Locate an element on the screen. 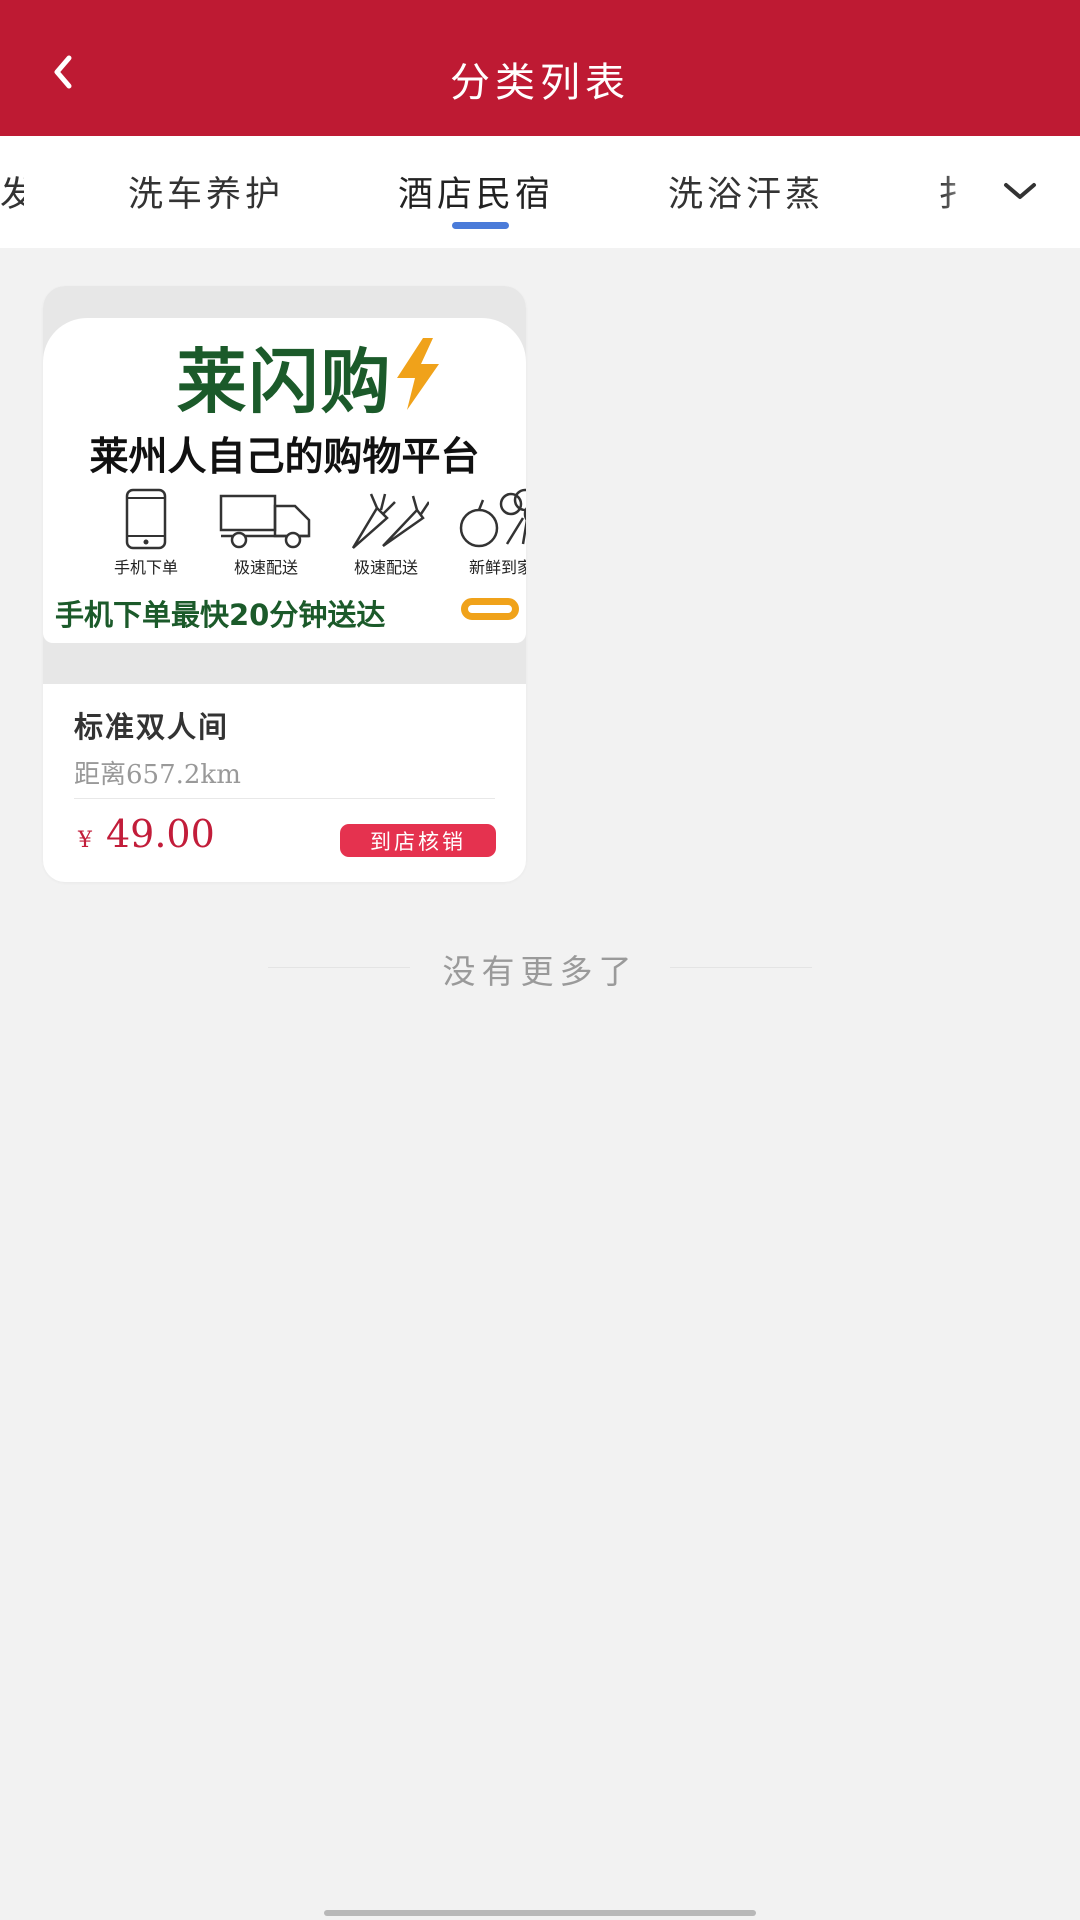 This screenshot has width=1080, height=1920. feature-fast-delivery: 极速配送 is located at coordinates (266, 533).